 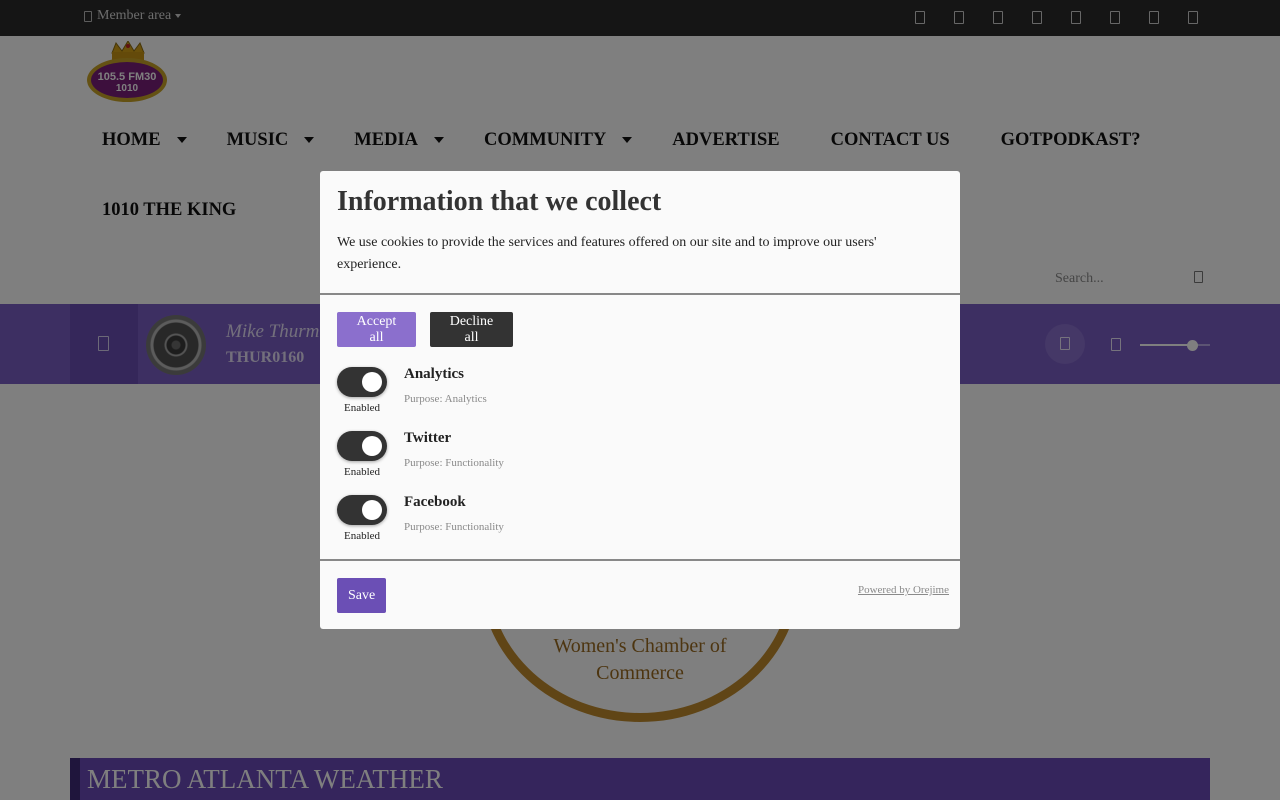 I want to click on analytics-toggle, so click(x=362, y=382).